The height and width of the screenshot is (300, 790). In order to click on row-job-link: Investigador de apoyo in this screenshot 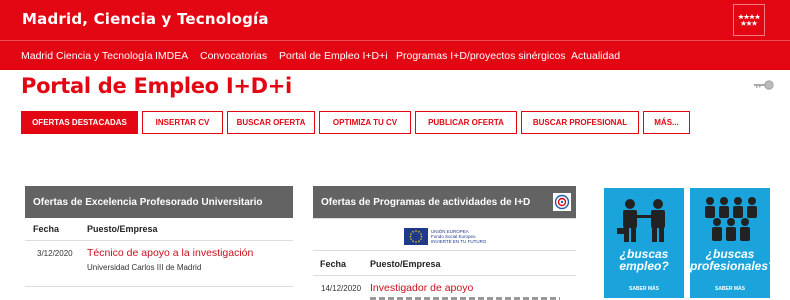, I will do `click(421, 288)`.